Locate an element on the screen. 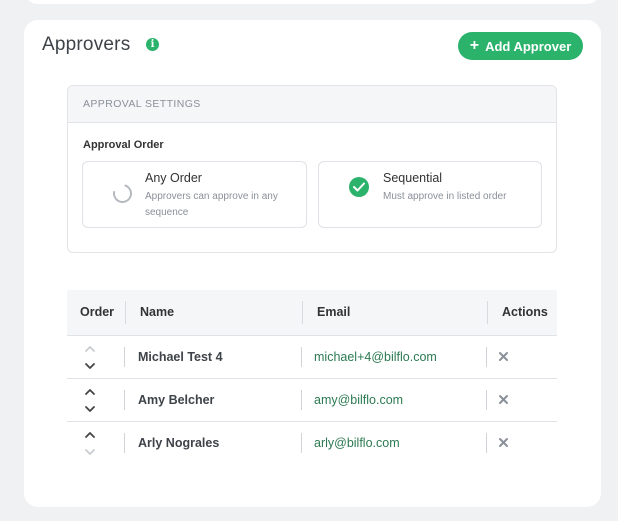 This screenshot has width=618, height=521. table-header: Order Name Email Actions is located at coordinates (312, 312).